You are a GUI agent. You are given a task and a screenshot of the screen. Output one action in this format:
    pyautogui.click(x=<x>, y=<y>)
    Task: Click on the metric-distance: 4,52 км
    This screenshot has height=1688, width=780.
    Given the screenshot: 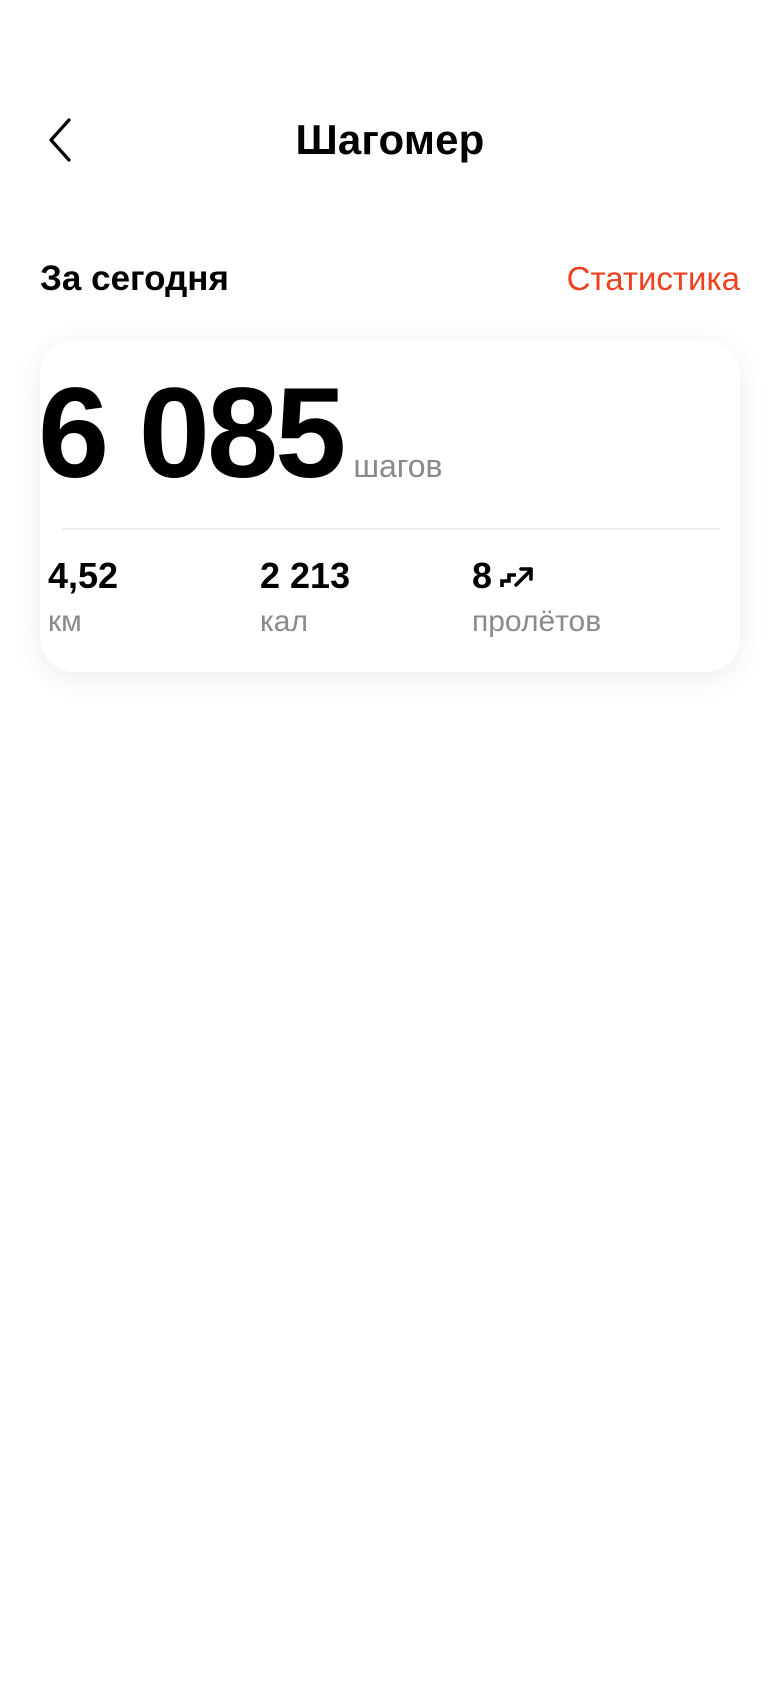 What is the action you would take?
    pyautogui.click(x=83, y=598)
    